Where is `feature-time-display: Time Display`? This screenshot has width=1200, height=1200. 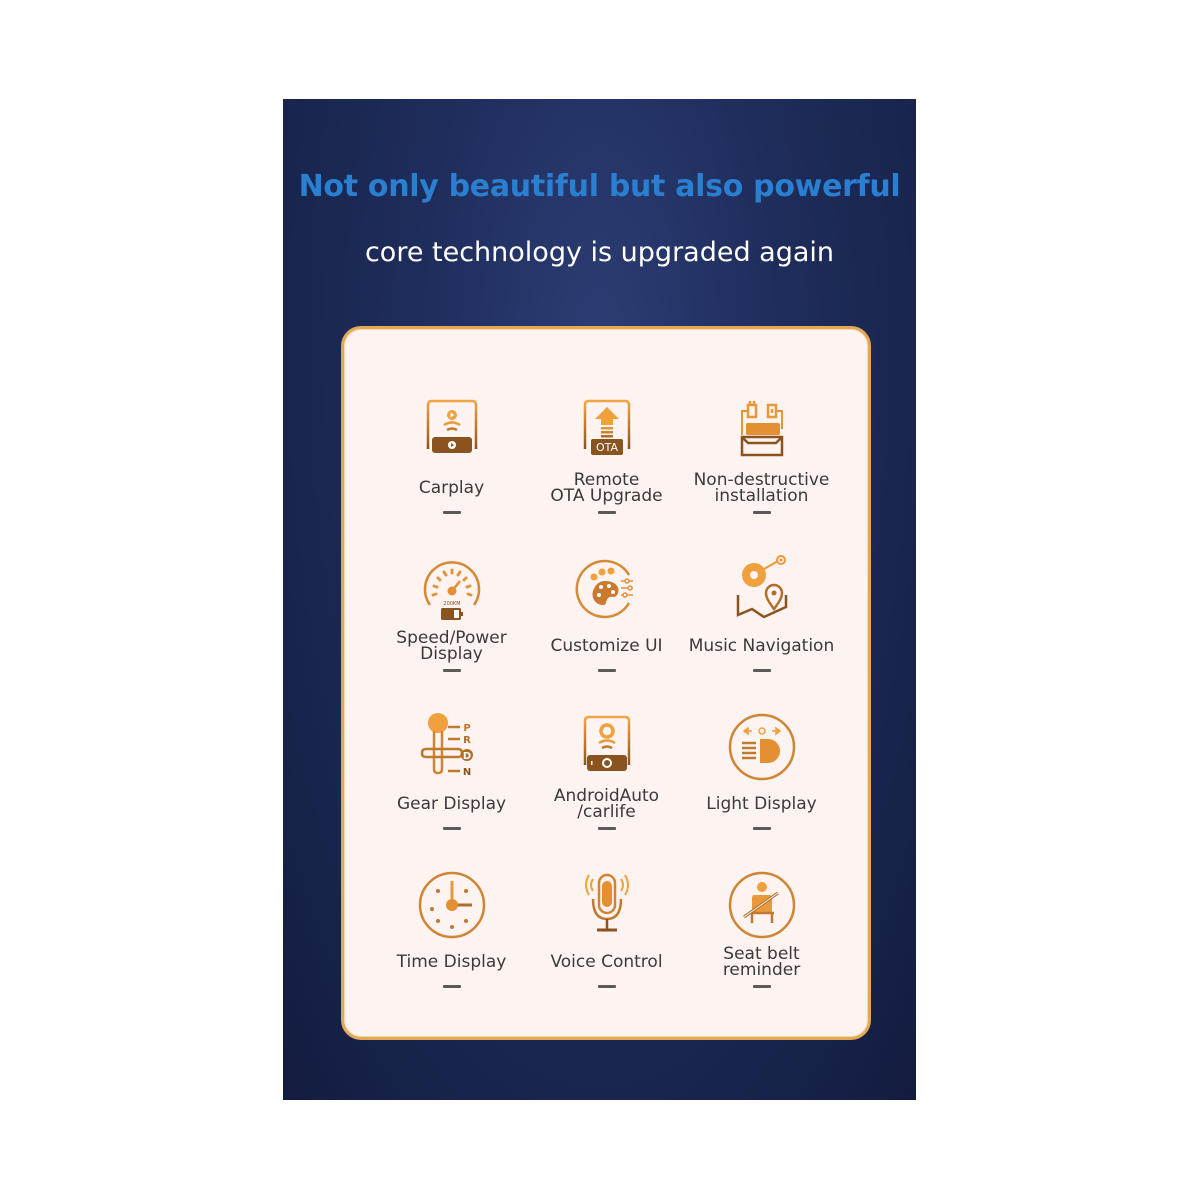
feature-time-display: Time Display is located at coordinates (451, 938).